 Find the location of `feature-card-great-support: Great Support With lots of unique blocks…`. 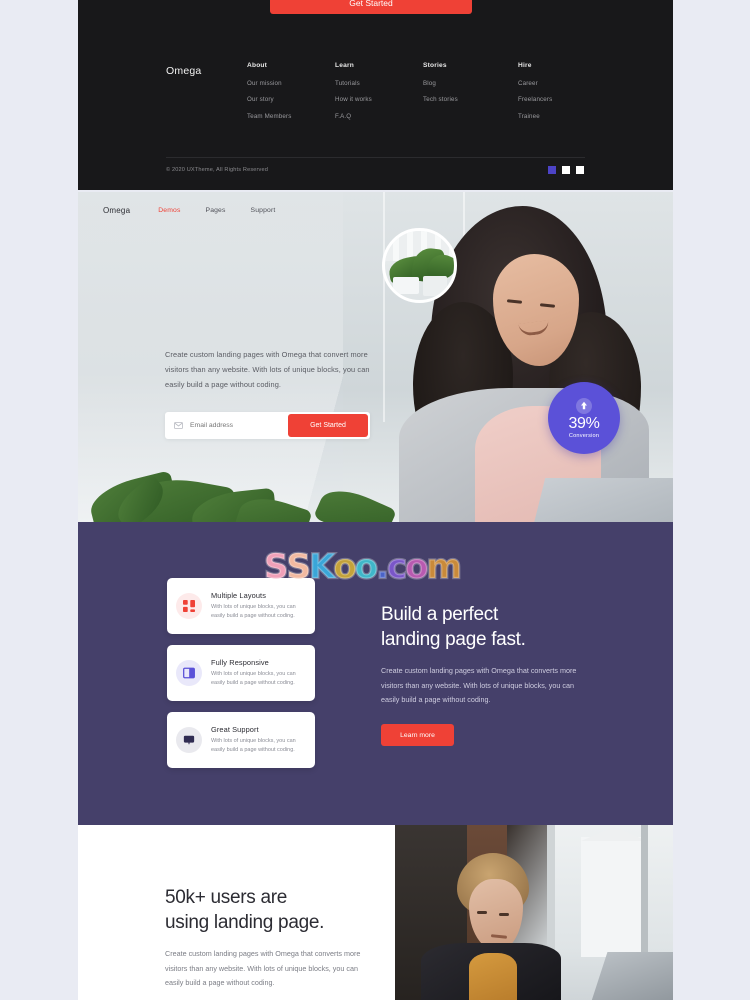

feature-card-great-support: Great Support With lots of unique blocks… is located at coordinates (241, 740).